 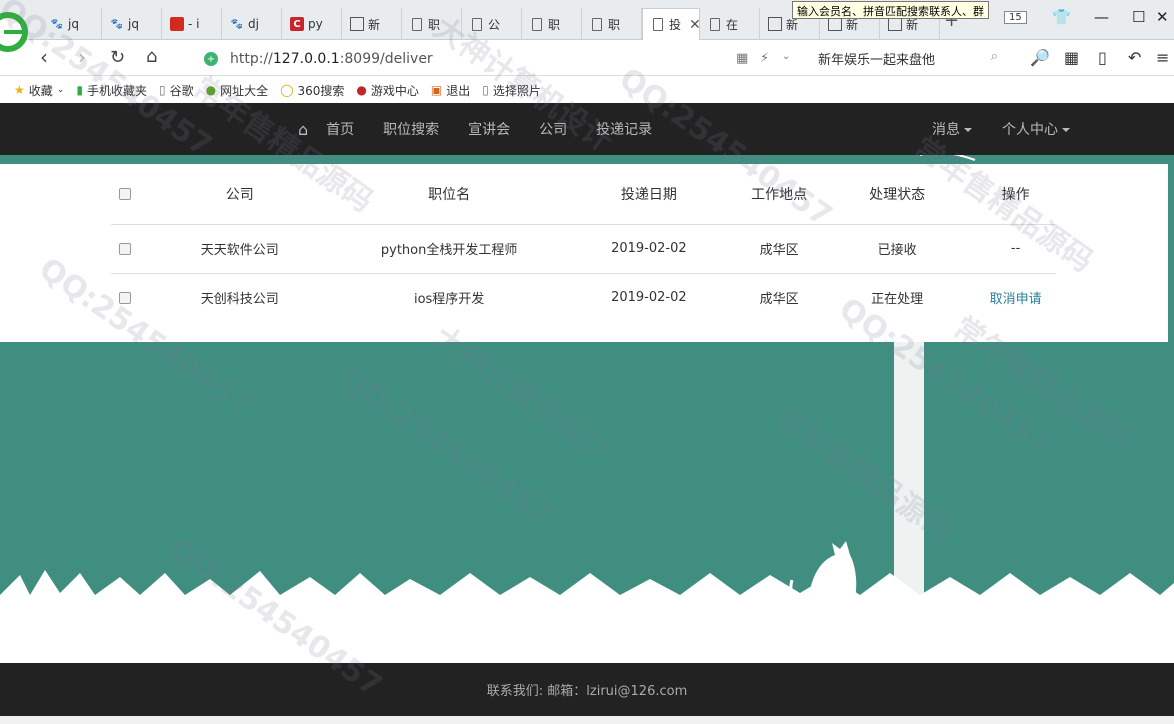 What do you see at coordinates (449, 300) in the screenshot?
I see `position-cell: ios程序开发` at bounding box center [449, 300].